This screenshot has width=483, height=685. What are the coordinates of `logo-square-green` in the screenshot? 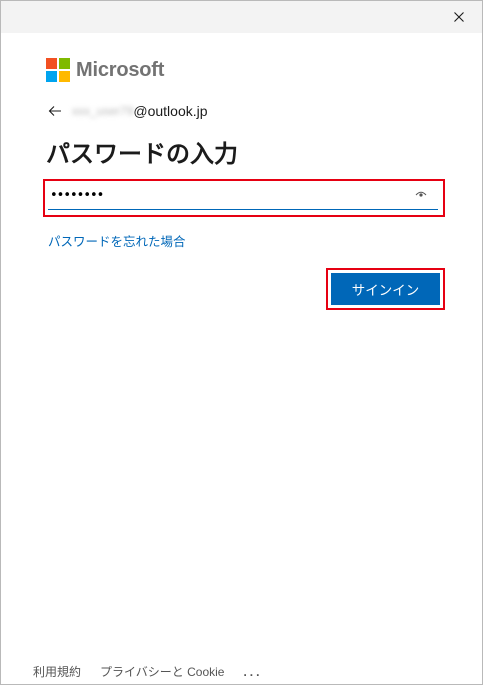 It's located at (64, 63).